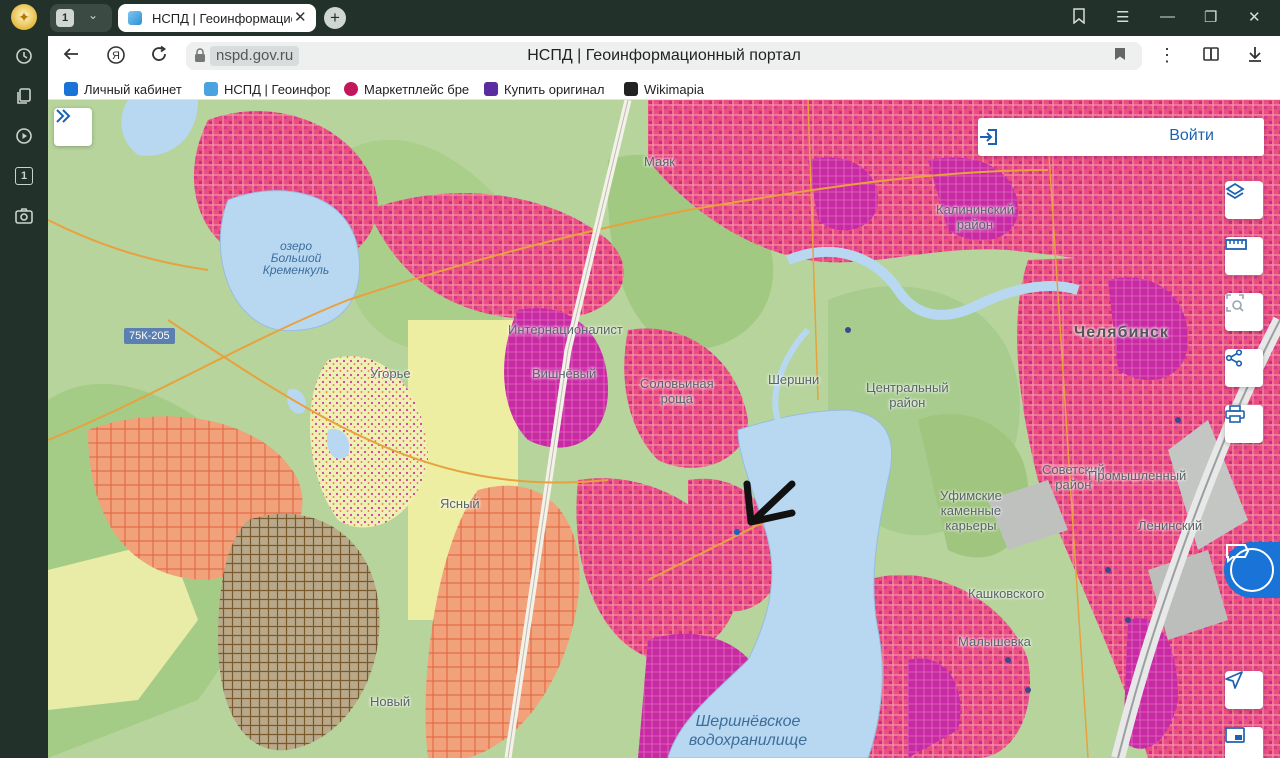  Describe the element at coordinates (1121, 137) in the screenshot. I see `login-button: Войти` at that location.